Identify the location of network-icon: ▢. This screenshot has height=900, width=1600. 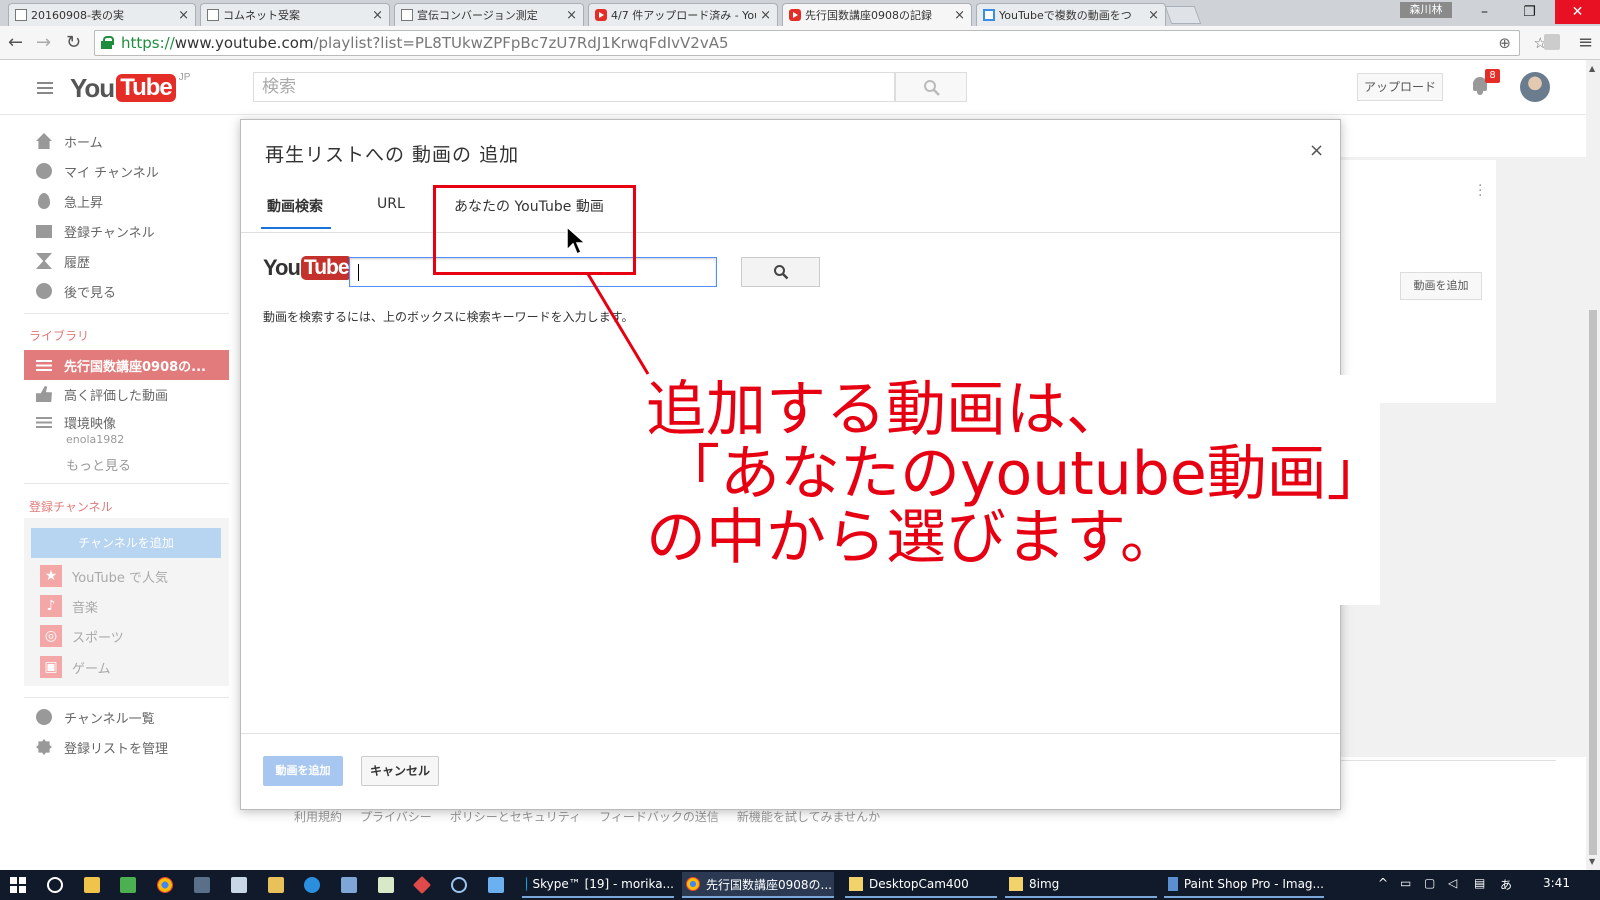
(1429, 883).